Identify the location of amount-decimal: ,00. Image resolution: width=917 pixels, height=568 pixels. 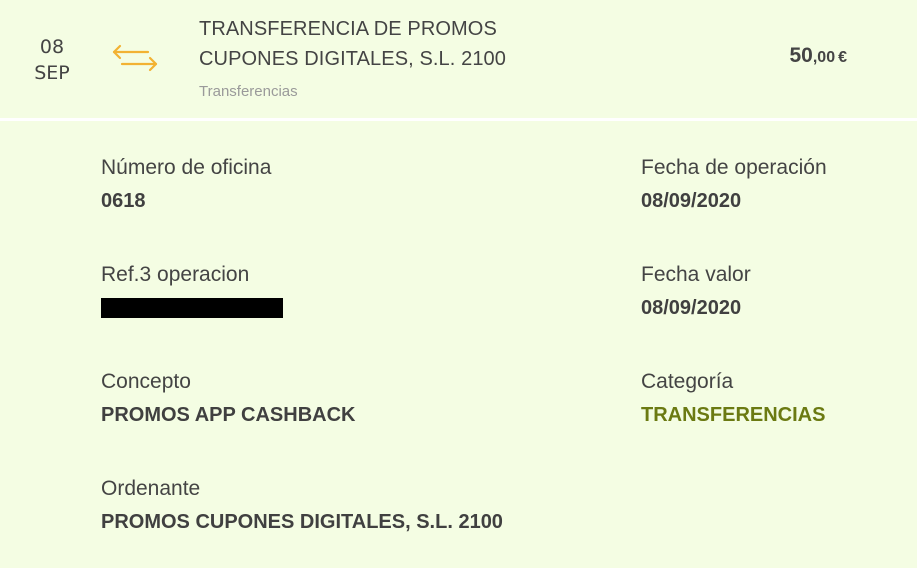
(824, 57).